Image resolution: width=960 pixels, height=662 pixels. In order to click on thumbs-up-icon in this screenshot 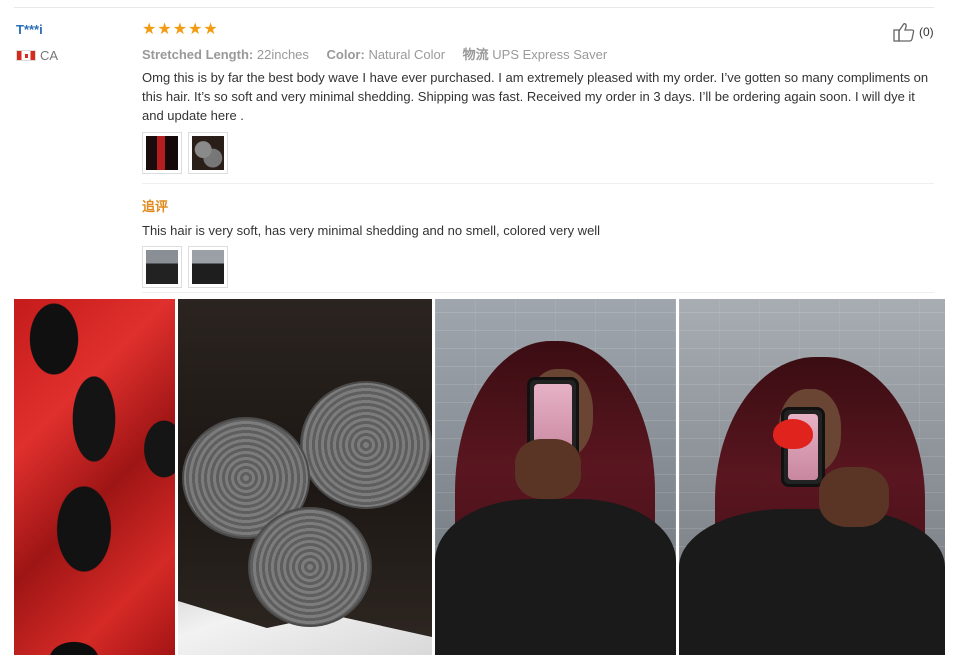, I will do `click(904, 32)`.